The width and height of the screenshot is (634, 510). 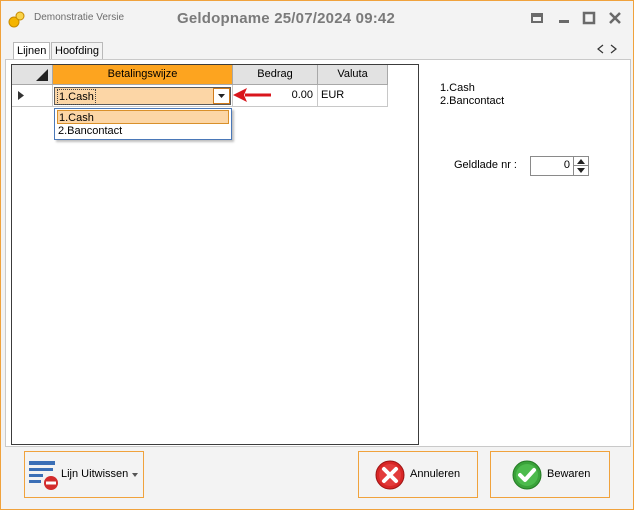 I want to click on geldlade-label: Geldlade nr :, so click(x=485, y=165).